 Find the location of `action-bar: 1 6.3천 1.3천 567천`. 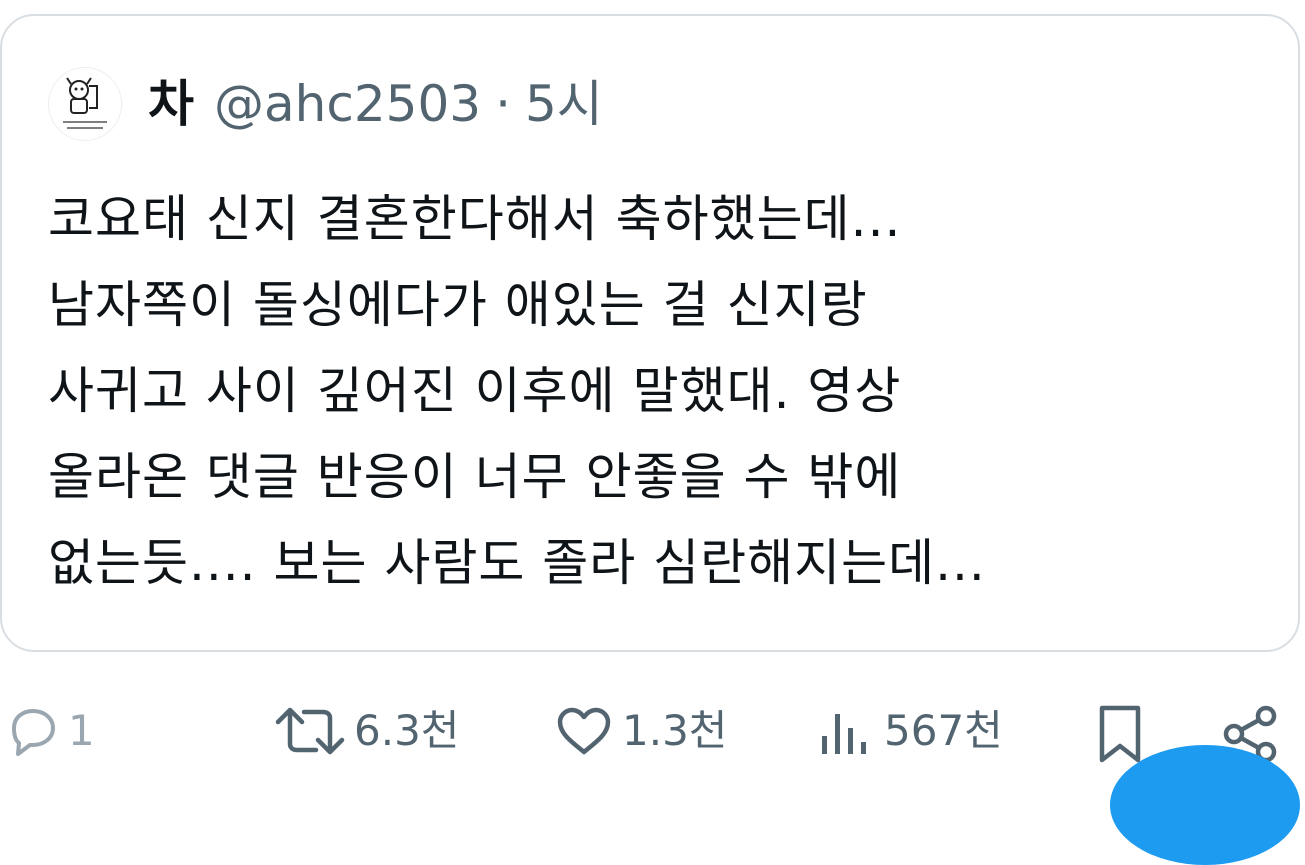

action-bar: 1 6.3천 1.3천 567천 is located at coordinates (652, 736).